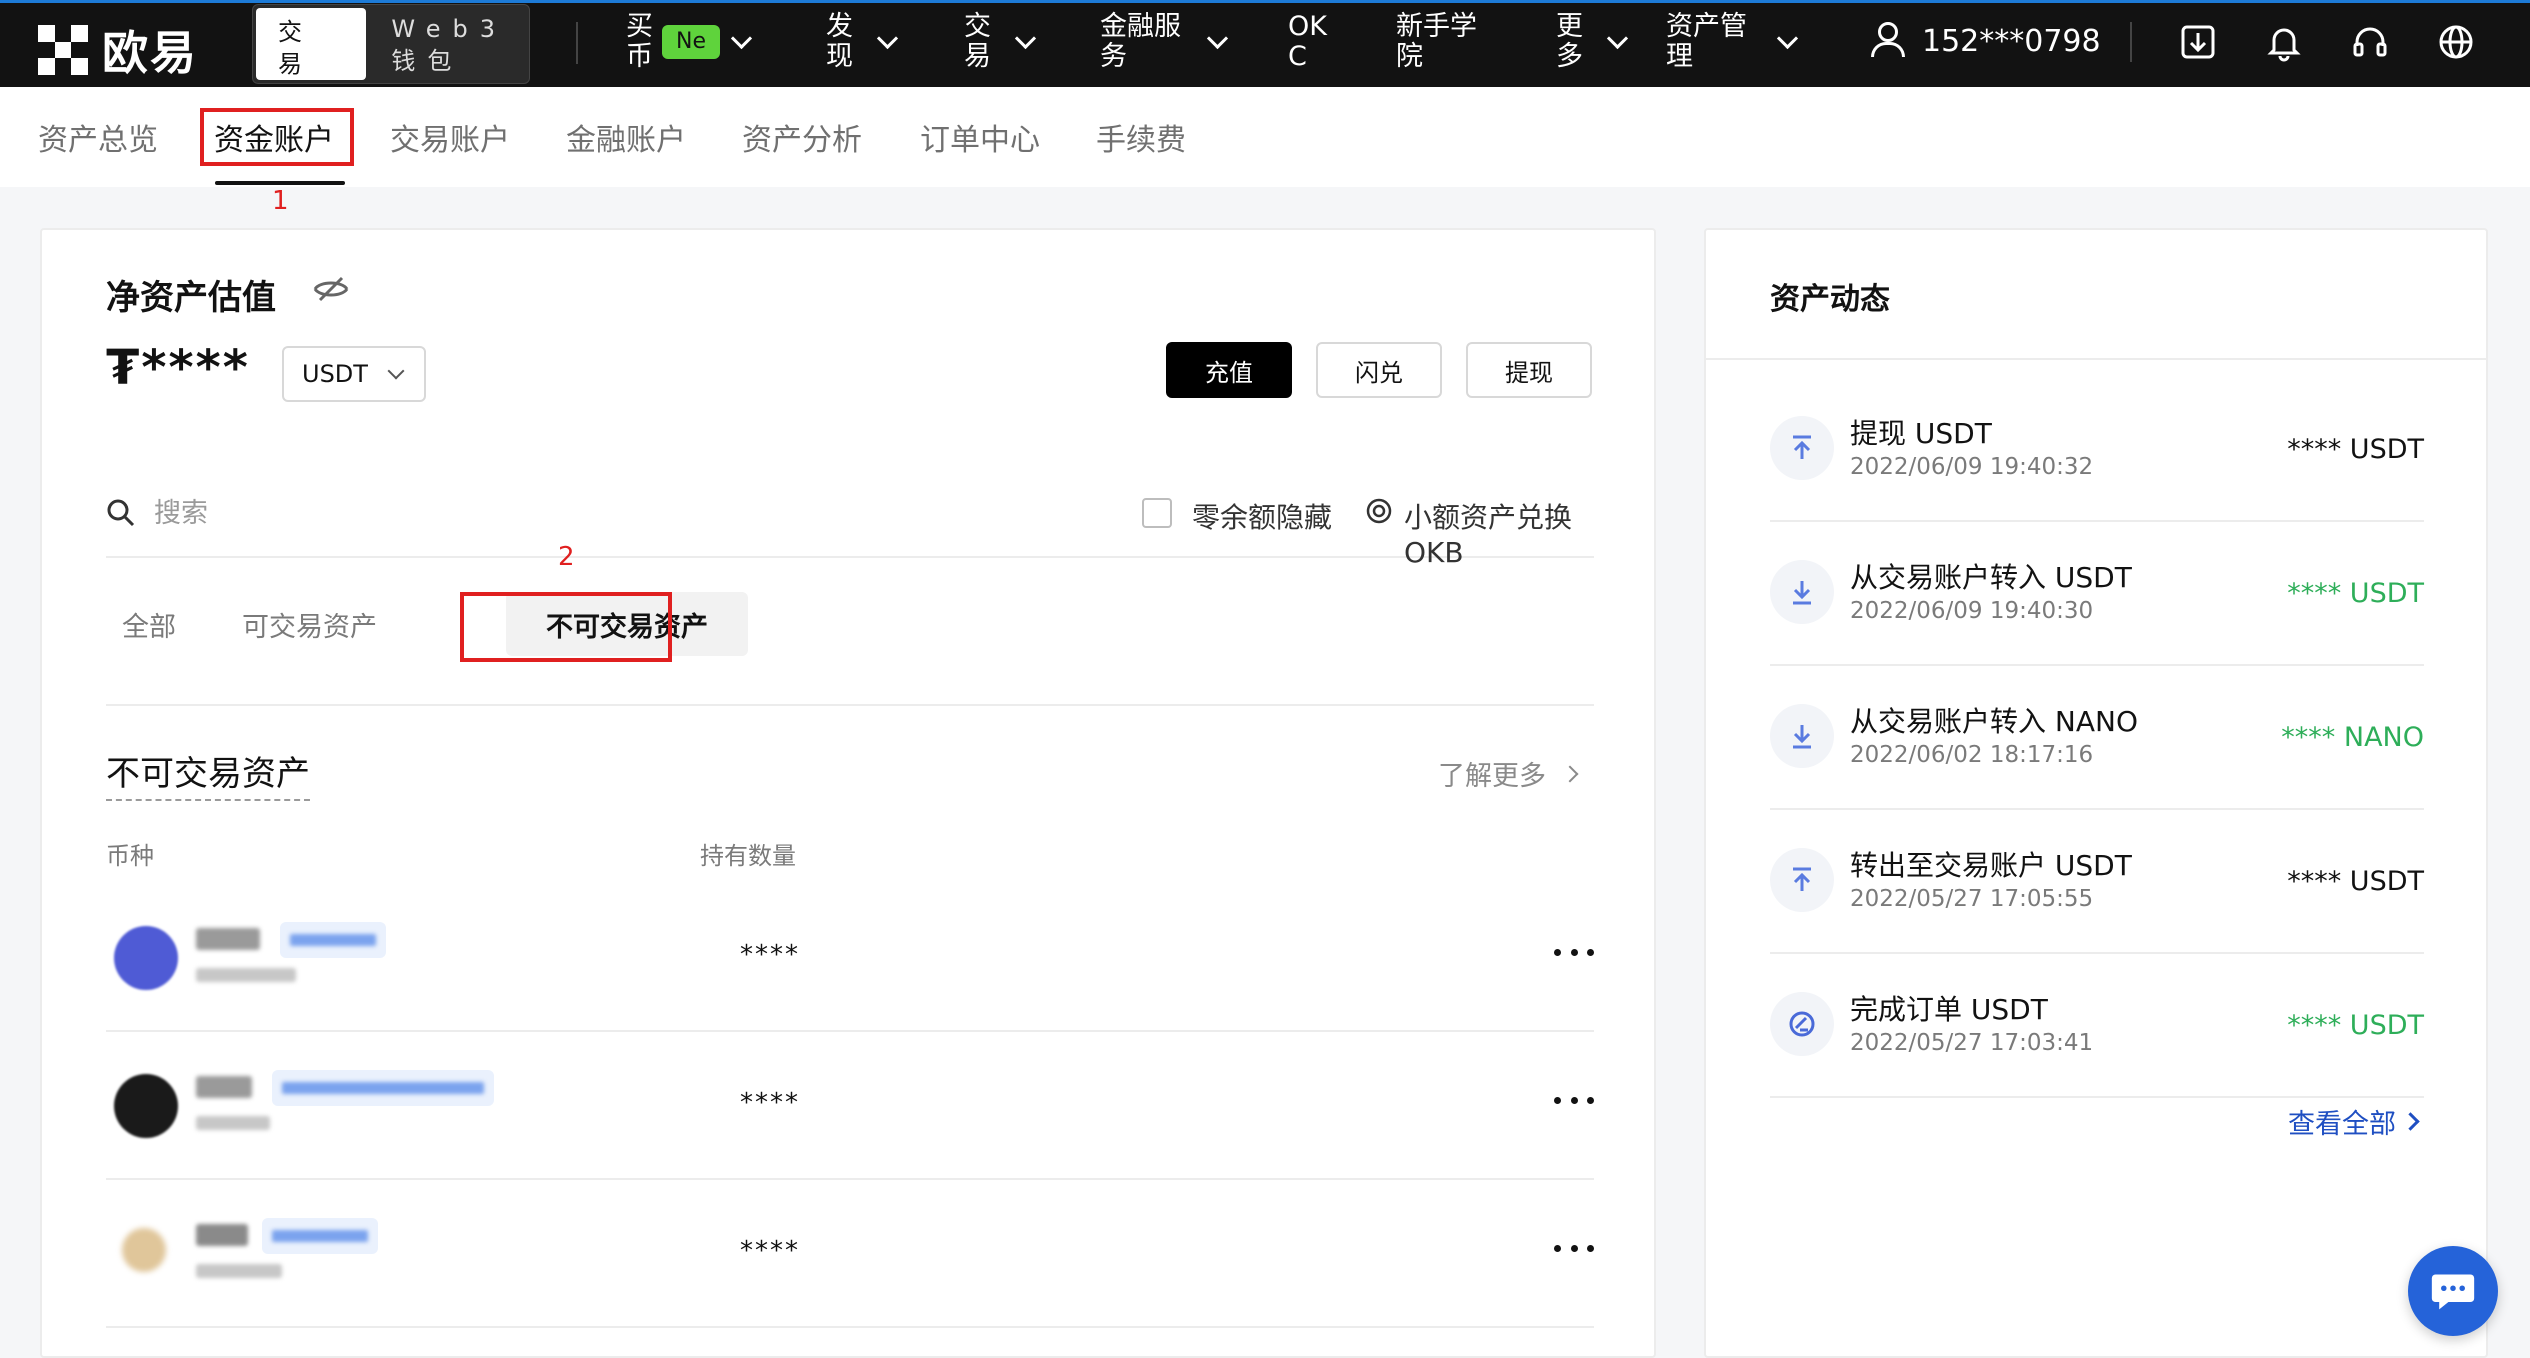 The height and width of the screenshot is (1358, 2530). Describe the element at coordinates (977, 41) in the screenshot. I see `nav-trade-label: 交易` at that location.